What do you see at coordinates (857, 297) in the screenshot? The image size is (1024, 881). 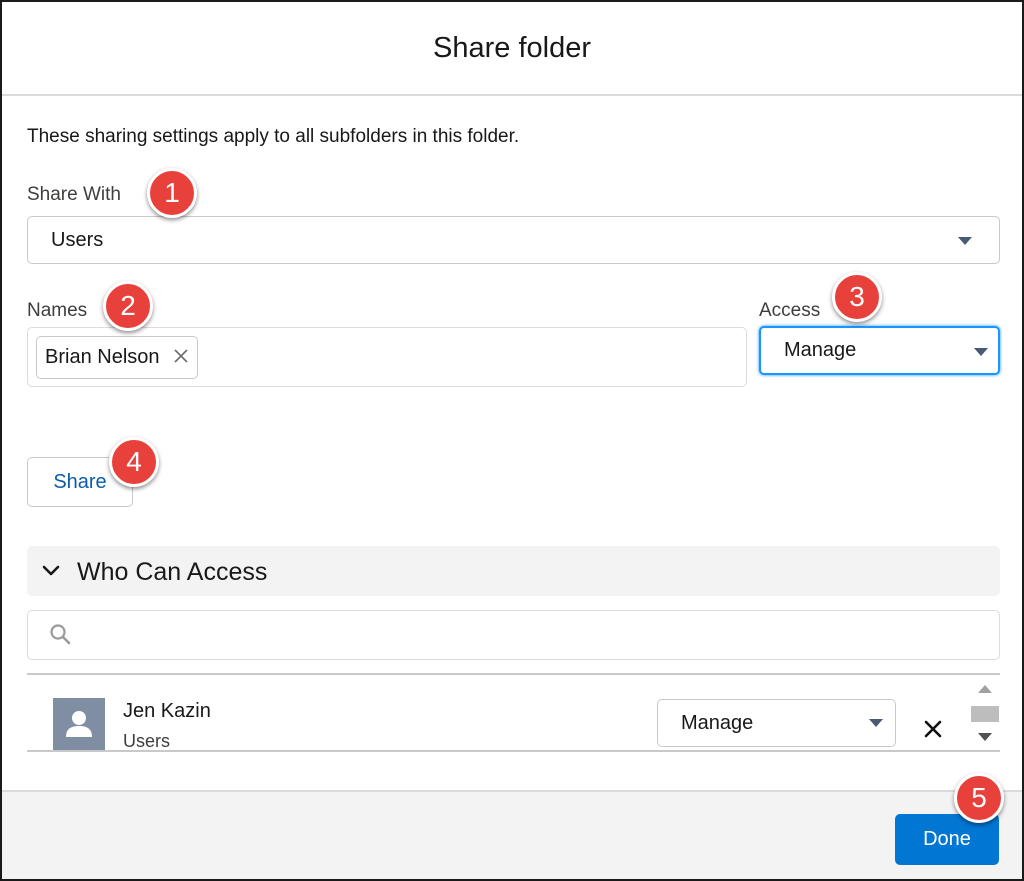 I see `callout-3: 3` at bounding box center [857, 297].